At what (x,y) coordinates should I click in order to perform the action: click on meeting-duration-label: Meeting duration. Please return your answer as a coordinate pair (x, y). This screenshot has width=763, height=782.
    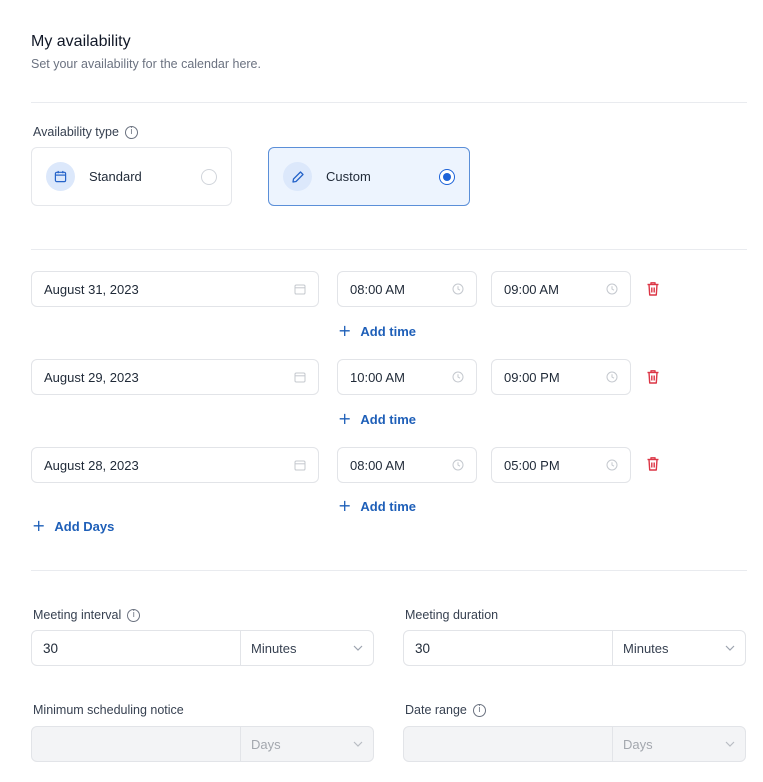
    Looking at the image, I should click on (452, 615).